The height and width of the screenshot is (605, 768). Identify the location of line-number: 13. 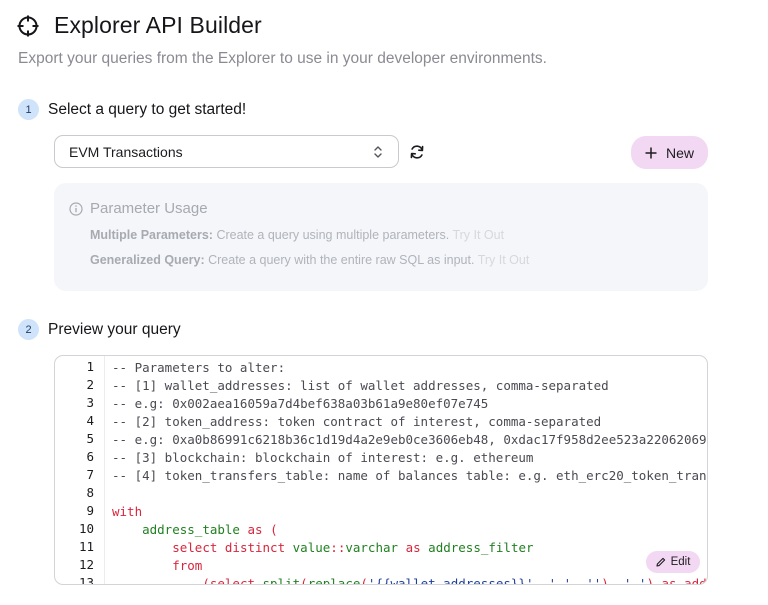
(86, 580).